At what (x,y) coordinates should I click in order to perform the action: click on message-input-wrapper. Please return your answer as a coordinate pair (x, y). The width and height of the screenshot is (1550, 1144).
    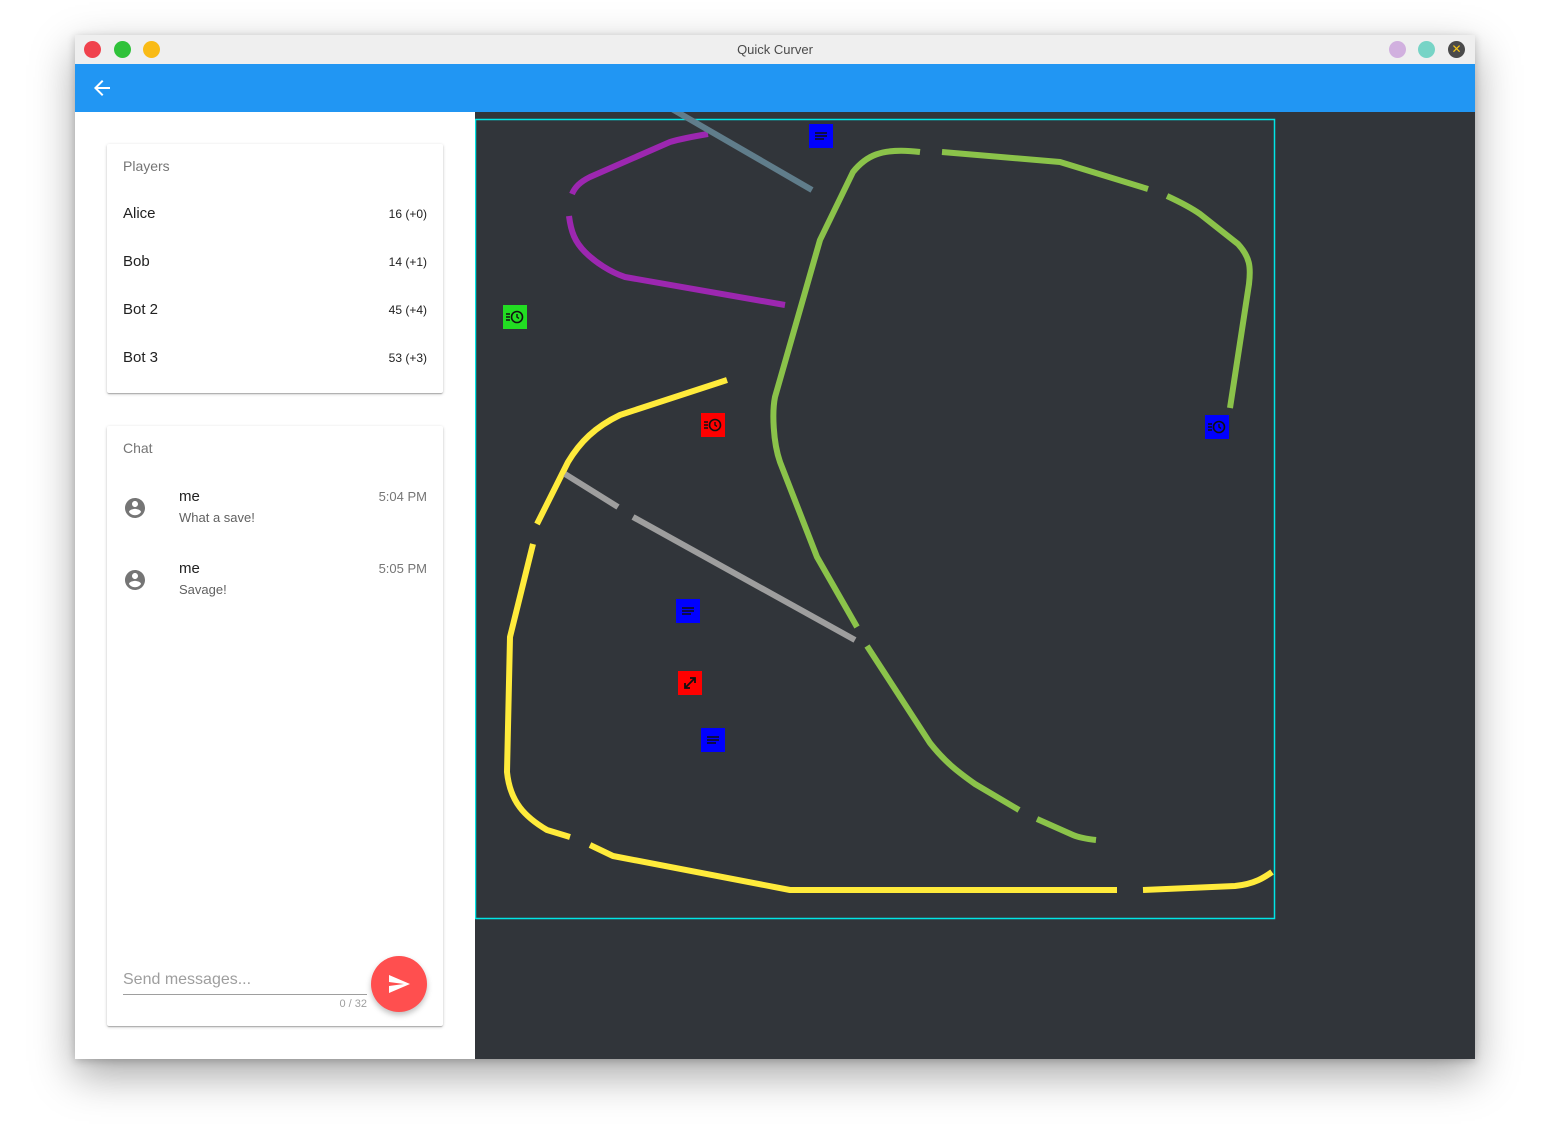
    Looking at the image, I should click on (245, 981).